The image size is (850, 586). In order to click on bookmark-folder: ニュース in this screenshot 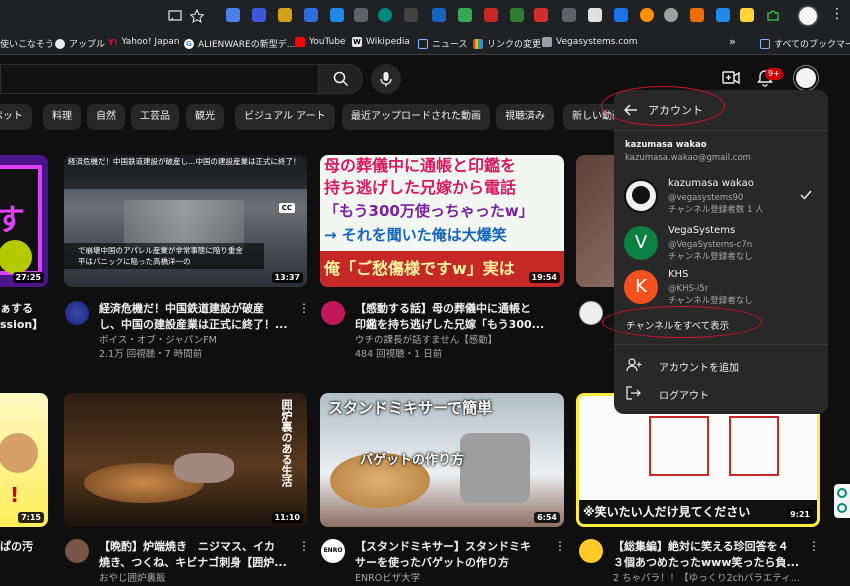, I will do `click(443, 43)`.